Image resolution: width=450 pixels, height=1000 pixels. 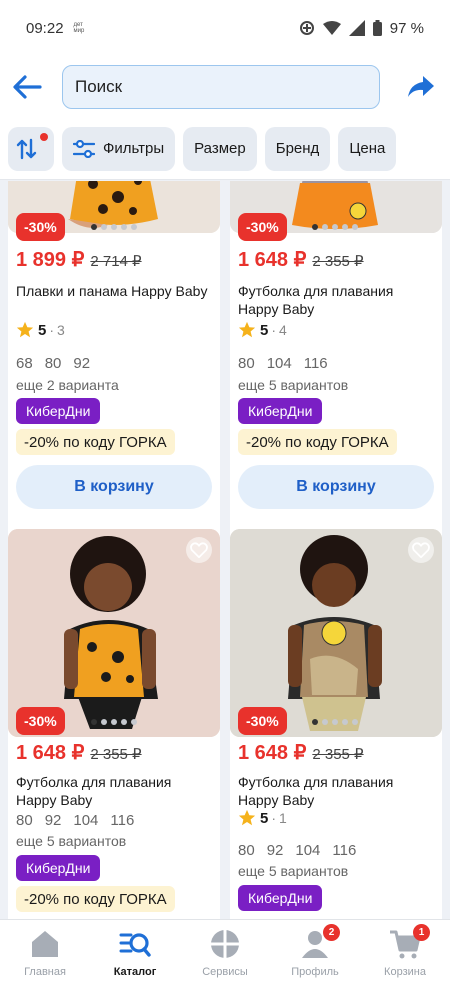 I want to click on price: 1 899 ₽, so click(x=50, y=260).